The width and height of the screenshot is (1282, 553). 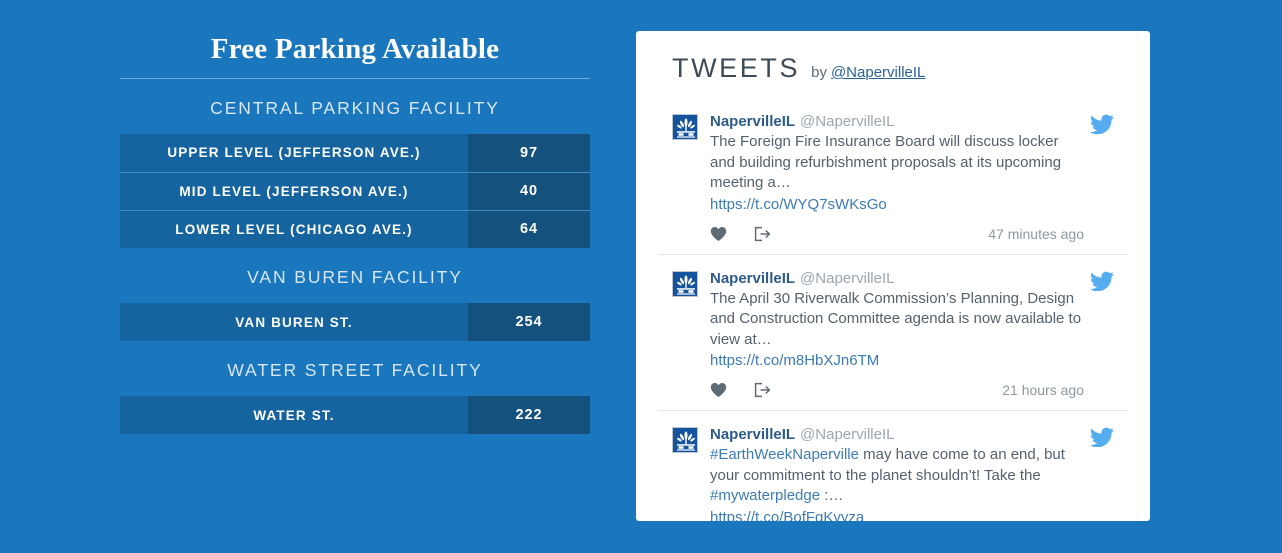 I want to click on table-row: Lower Level (Chicago Ave.) 64, so click(x=355, y=228).